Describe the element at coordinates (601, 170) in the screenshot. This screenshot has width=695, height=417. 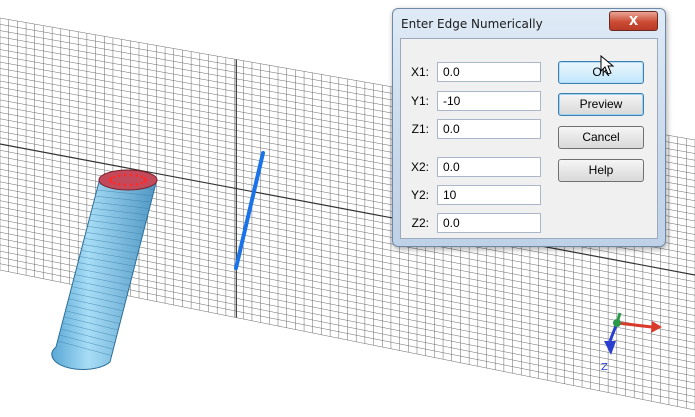
I see `help-button: Help` at that location.